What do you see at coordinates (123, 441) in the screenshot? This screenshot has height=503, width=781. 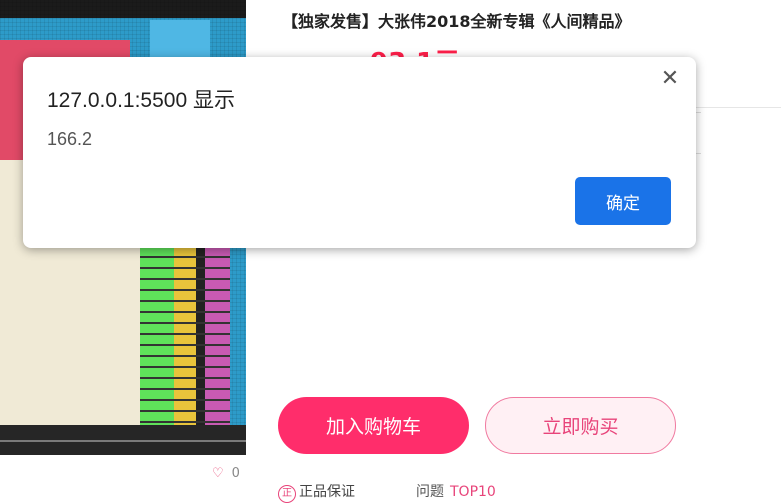 I see `album-art-footer-line` at bounding box center [123, 441].